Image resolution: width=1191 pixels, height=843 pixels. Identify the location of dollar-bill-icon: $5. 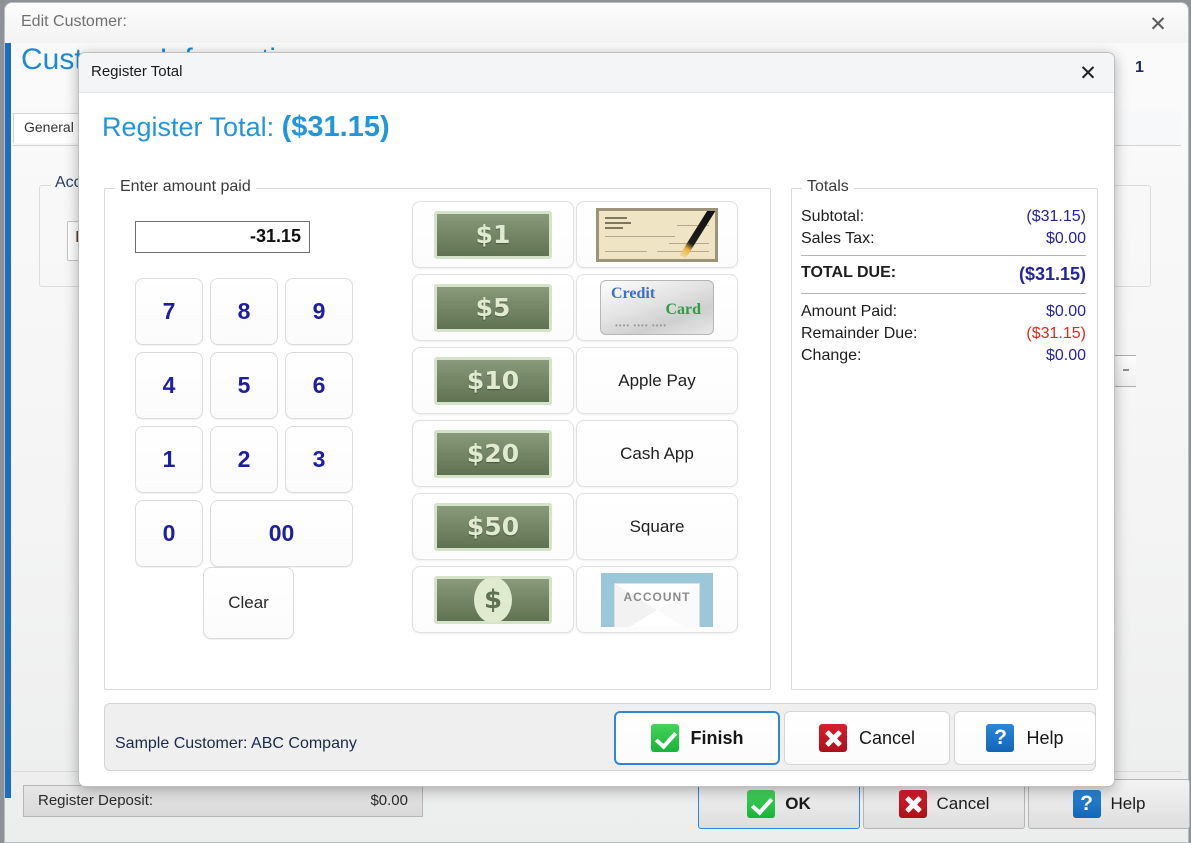
(493, 307).